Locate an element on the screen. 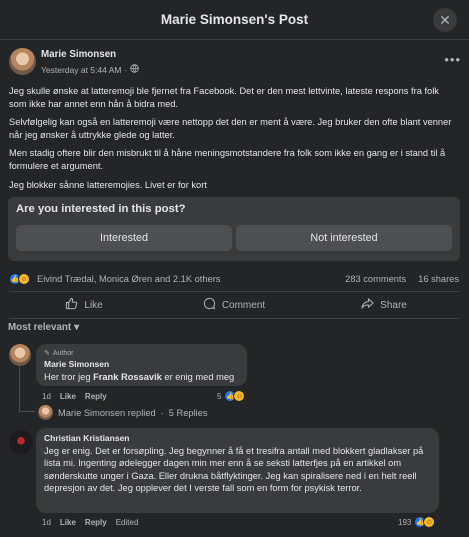  globe-icon is located at coordinates (135, 69).